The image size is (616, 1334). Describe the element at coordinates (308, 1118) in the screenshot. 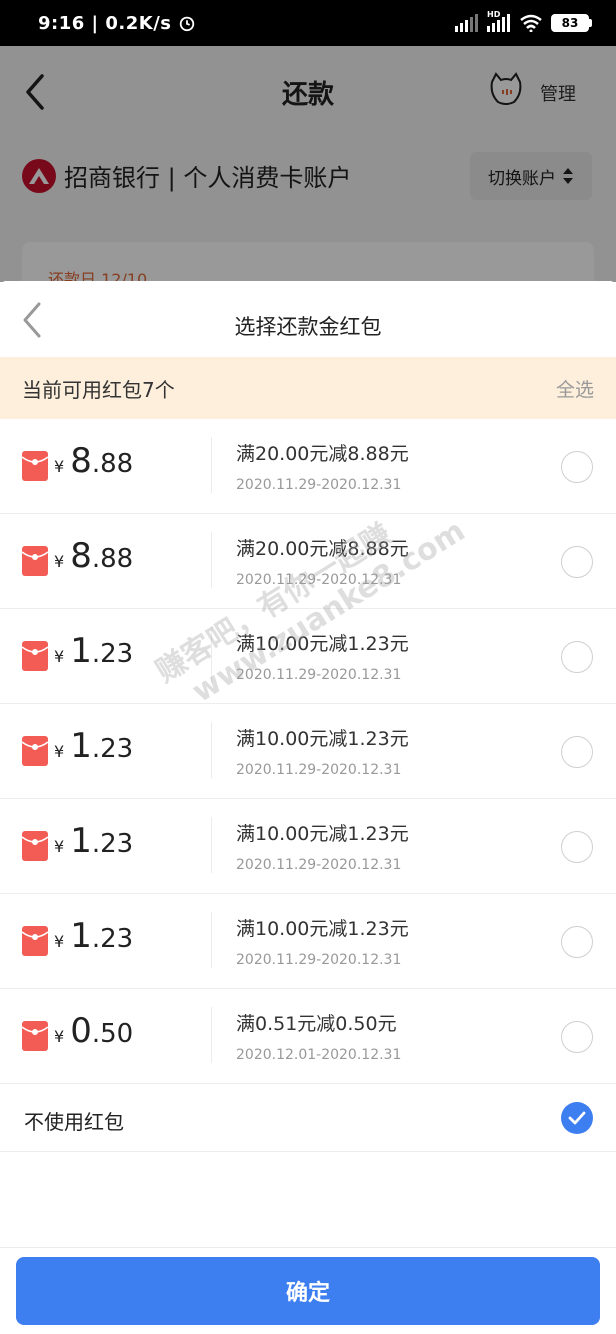

I see `no-use-coupon-row: 不使用红包` at that location.